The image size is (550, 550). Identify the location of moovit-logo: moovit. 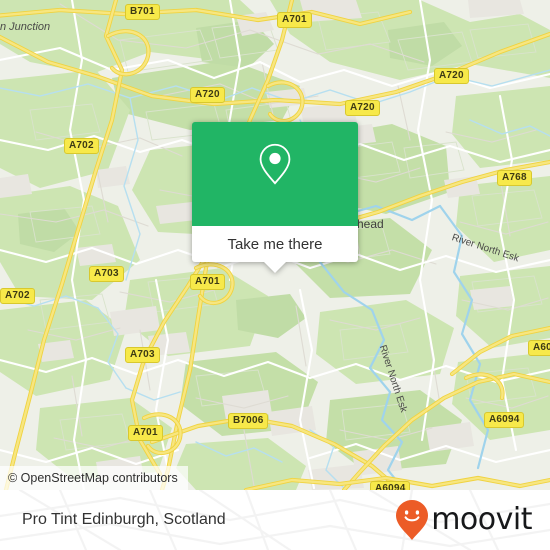
(463, 520).